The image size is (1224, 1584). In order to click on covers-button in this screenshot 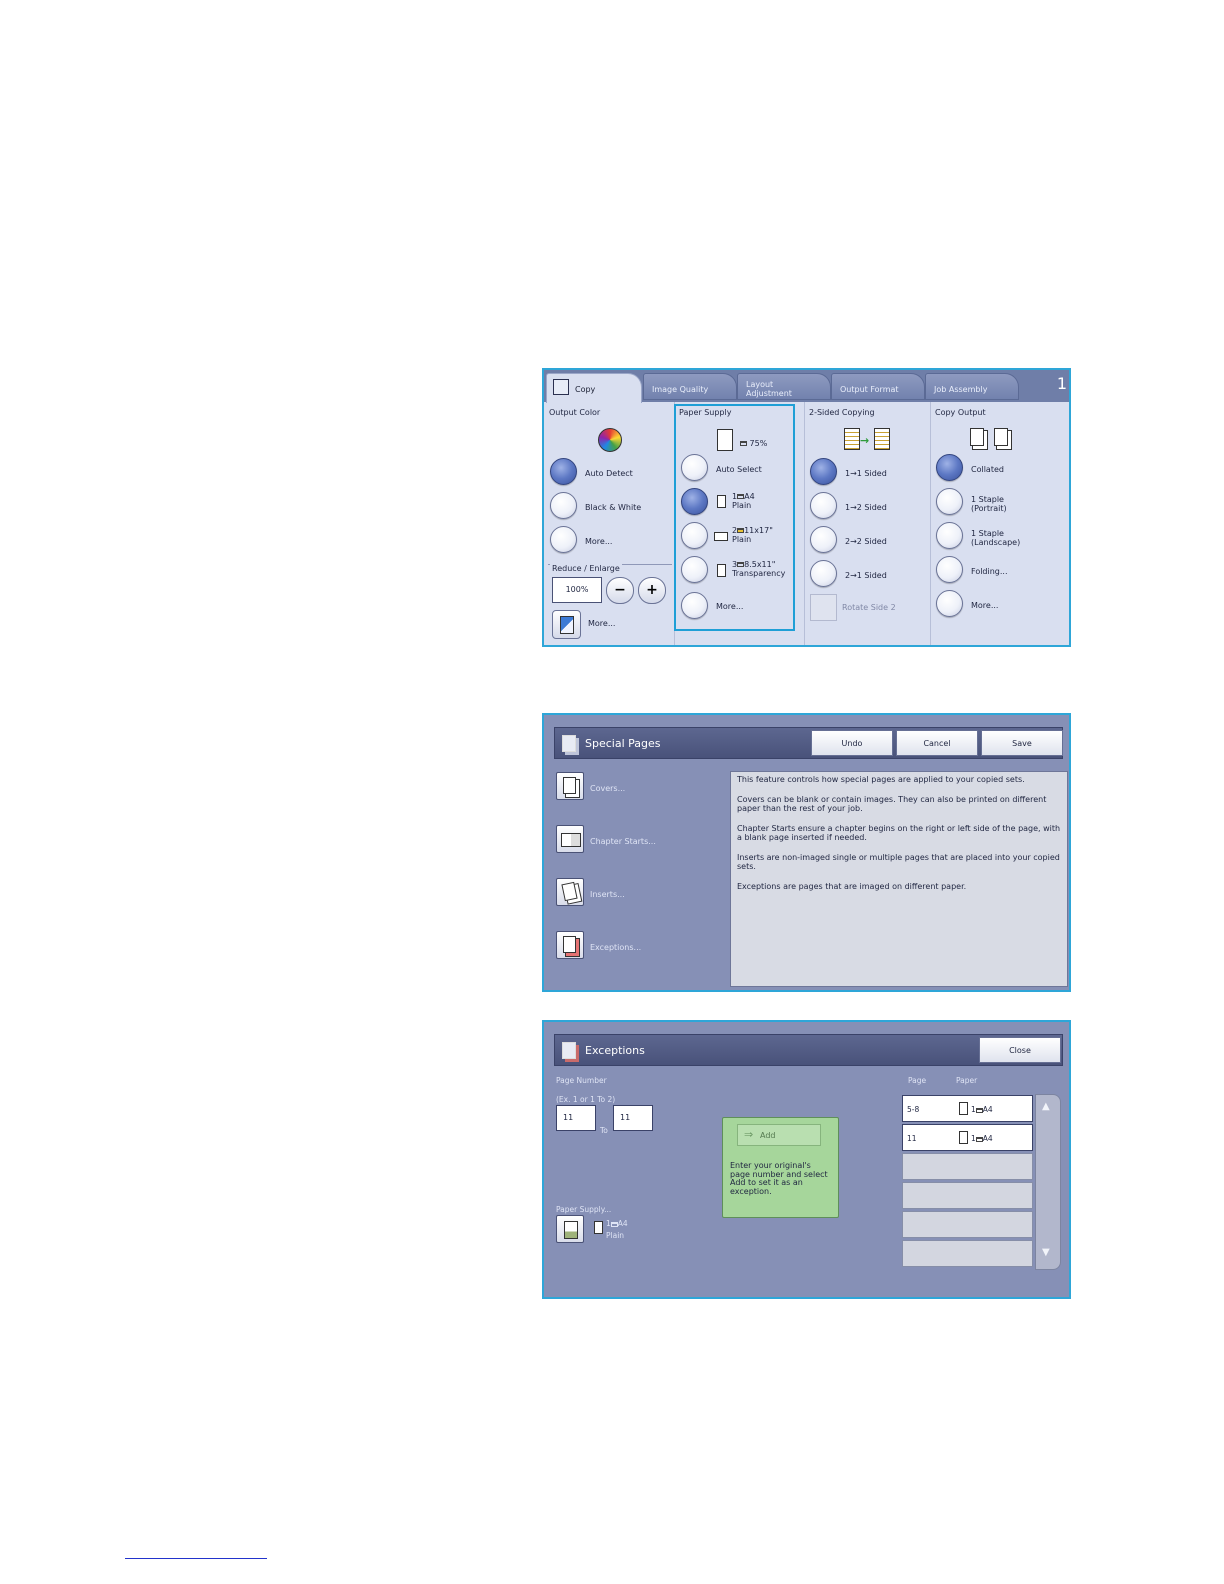, I will do `click(570, 786)`.